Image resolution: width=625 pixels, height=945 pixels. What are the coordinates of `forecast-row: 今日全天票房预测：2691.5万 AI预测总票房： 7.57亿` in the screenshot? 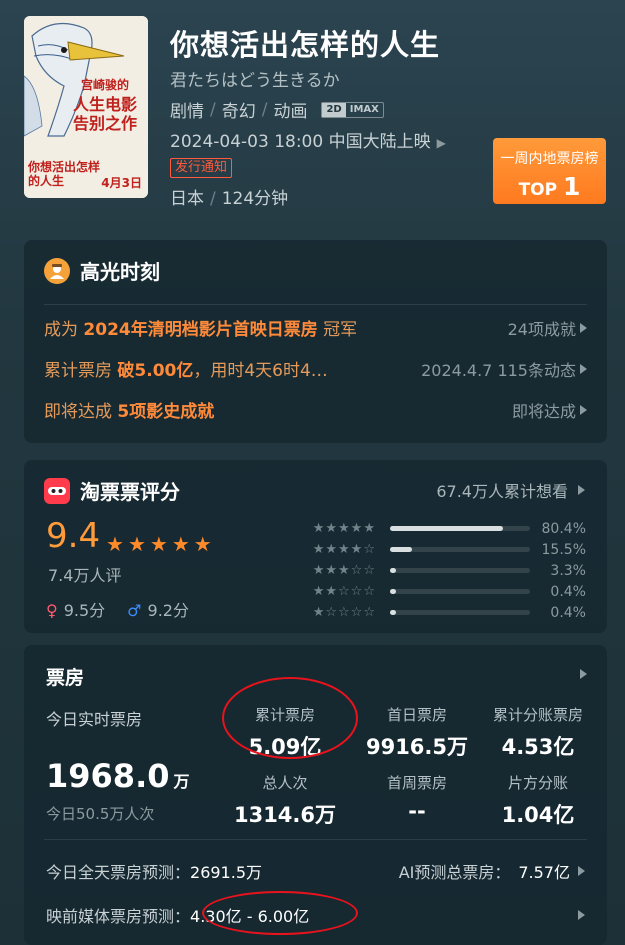 It's located at (315, 871).